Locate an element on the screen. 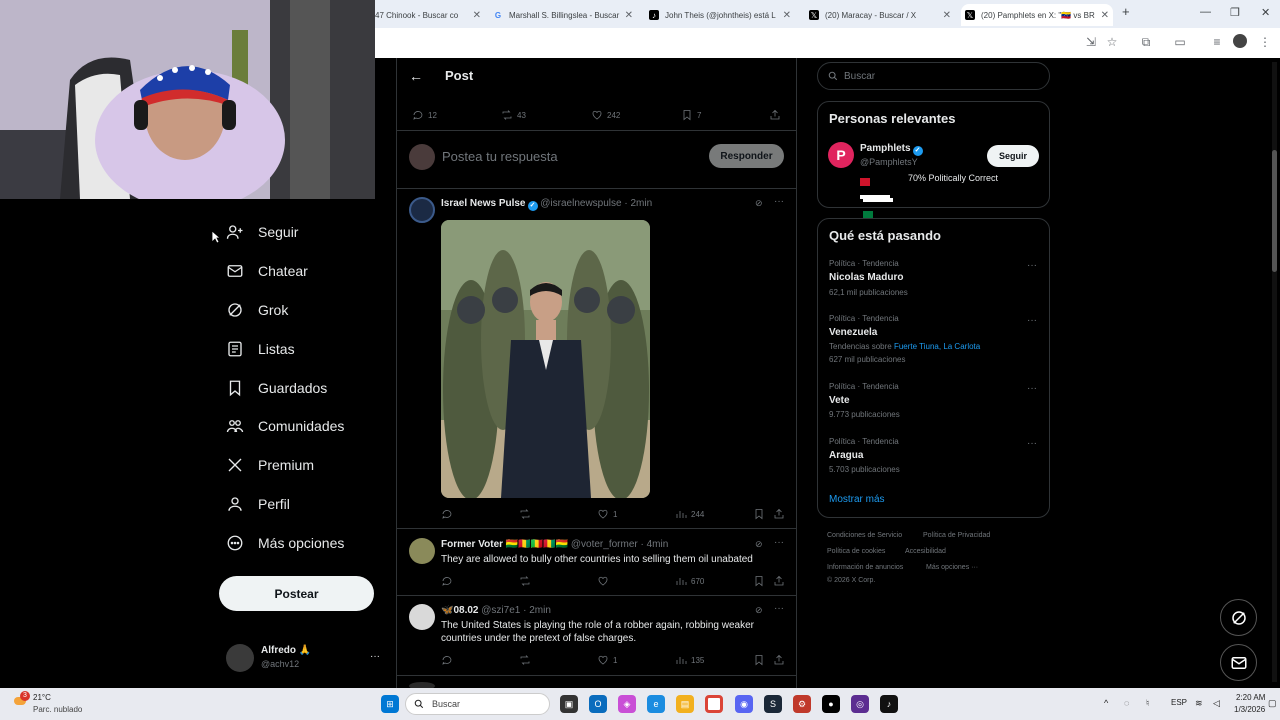 Image resolution: width=1280 pixels, height=720 pixels. post-button: Postear is located at coordinates (296, 593).